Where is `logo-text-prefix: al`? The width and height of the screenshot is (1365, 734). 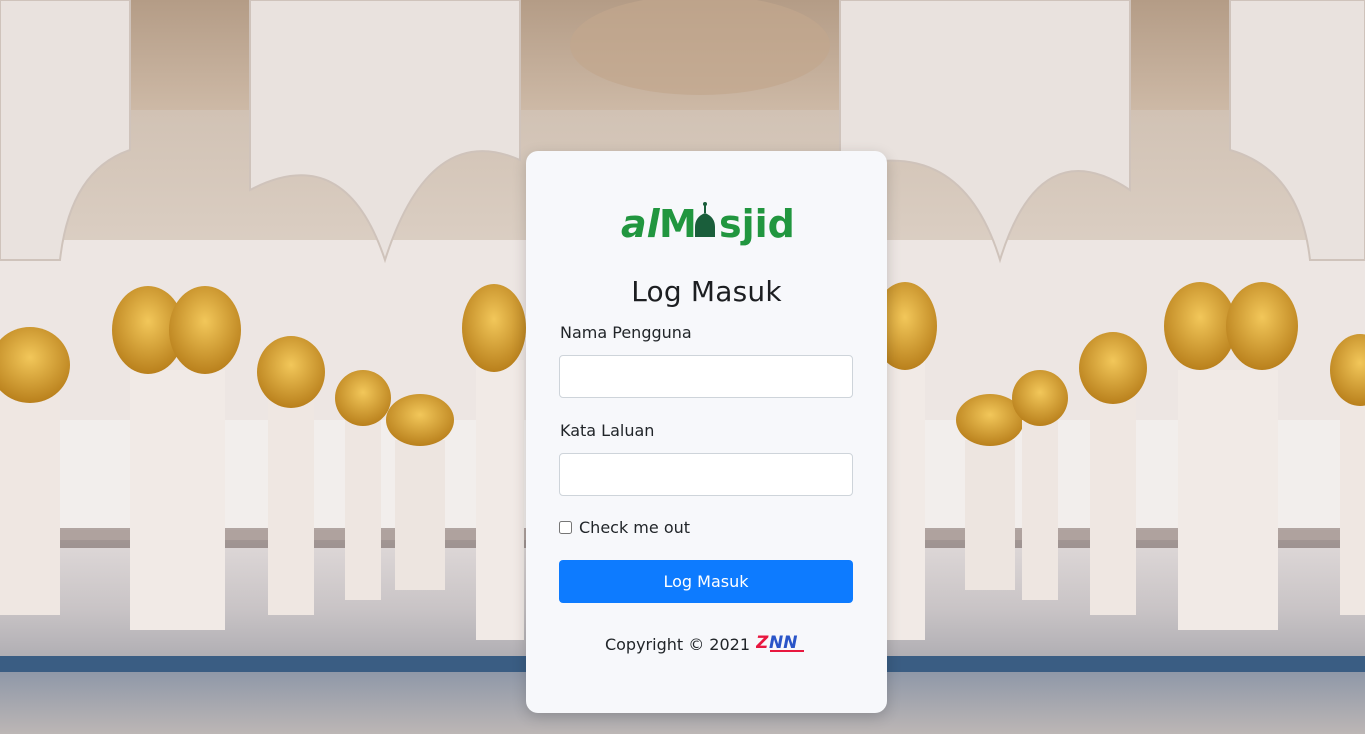
logo-text-prefix: al is located at coordinates (641, 224).